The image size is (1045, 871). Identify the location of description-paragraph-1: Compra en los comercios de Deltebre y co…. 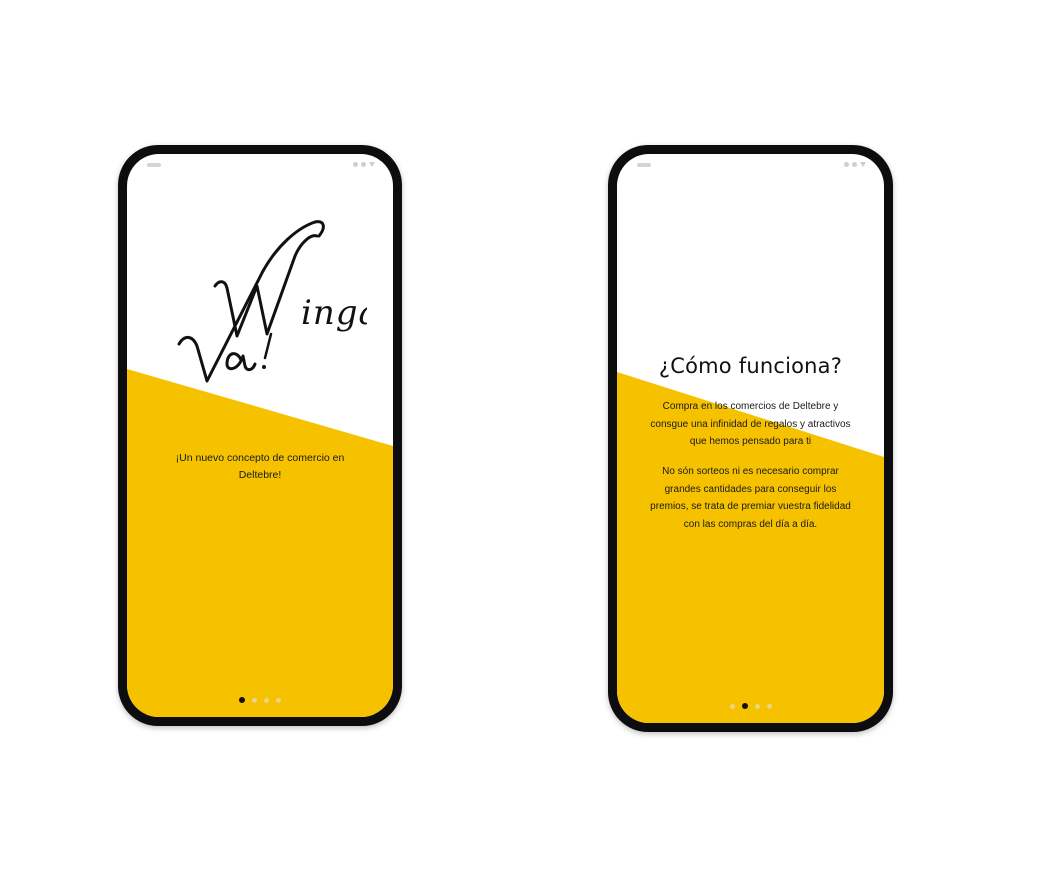
(750, 424).